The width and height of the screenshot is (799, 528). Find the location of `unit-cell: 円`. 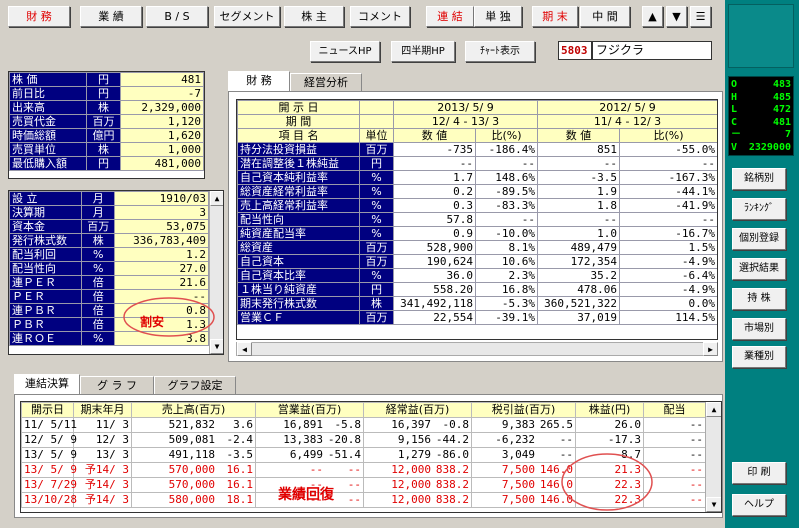

unit-cell: 円 is located at coordinates (103, 79).